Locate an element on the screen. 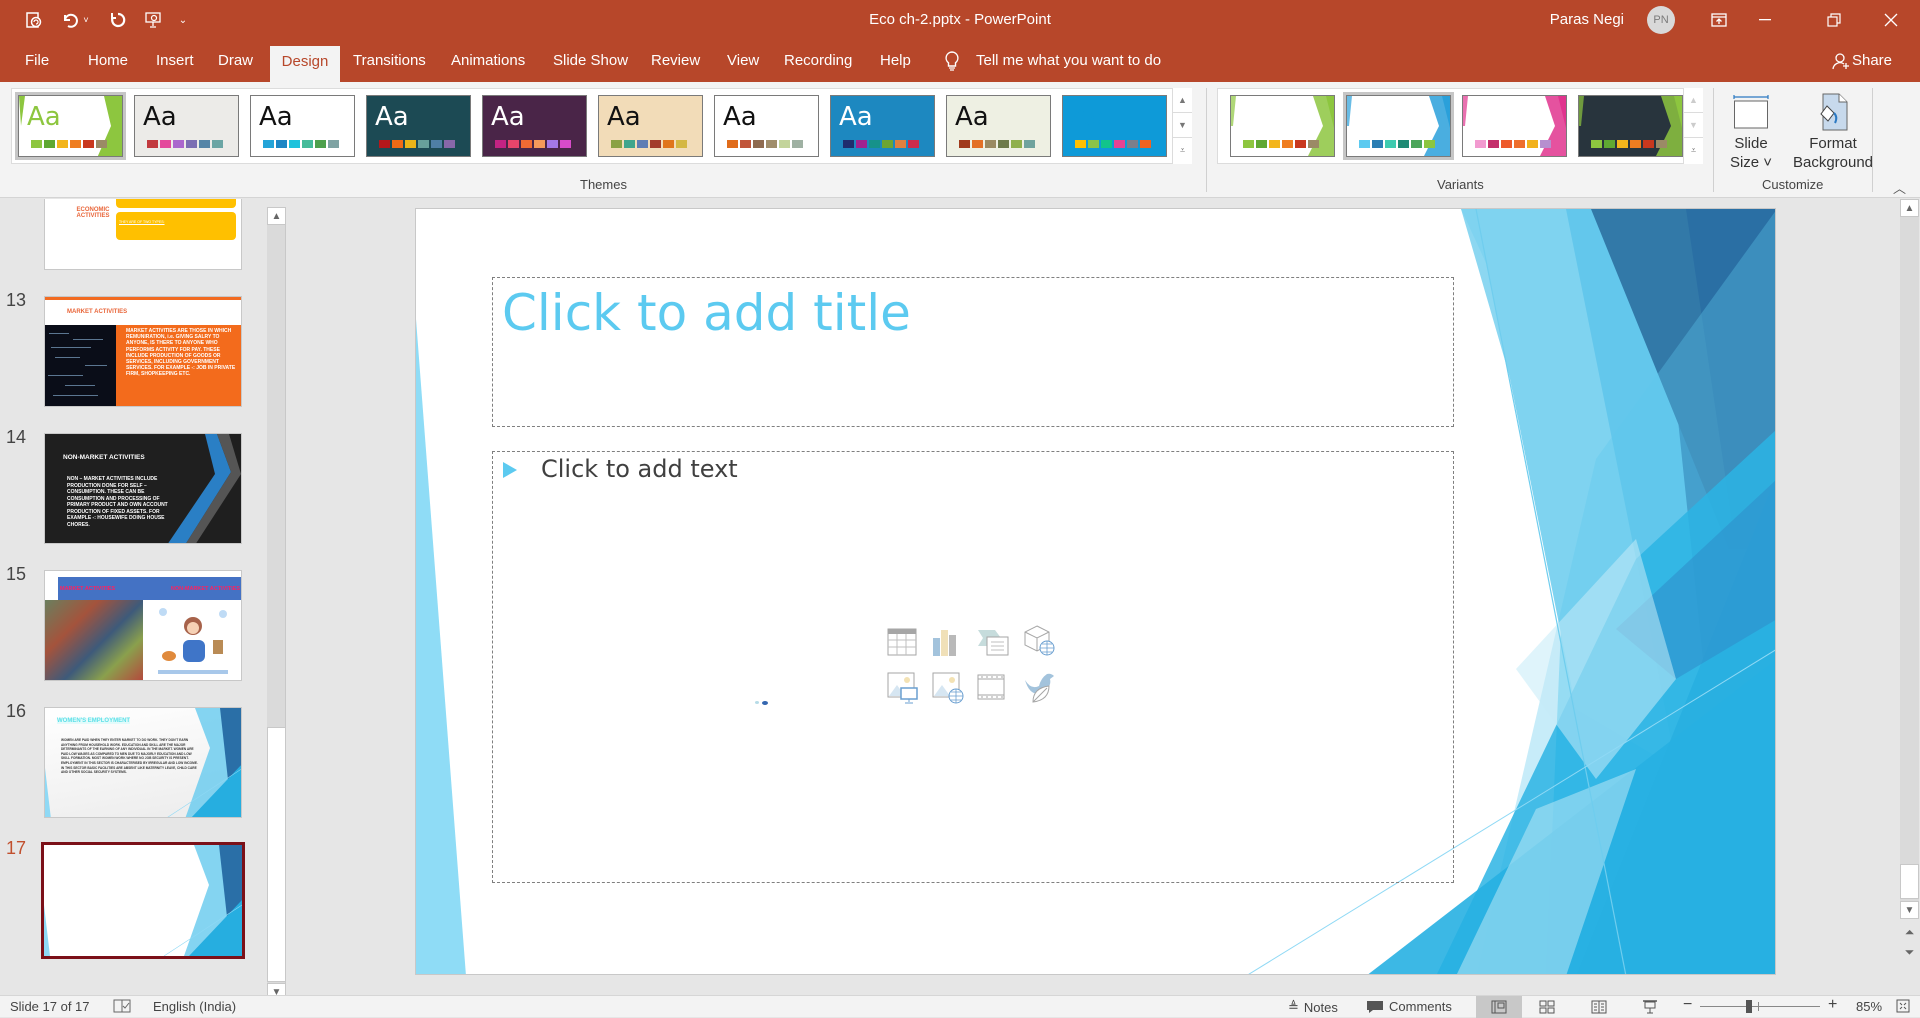  user-name: Paras Negi is located at coordinates (1587, 19).